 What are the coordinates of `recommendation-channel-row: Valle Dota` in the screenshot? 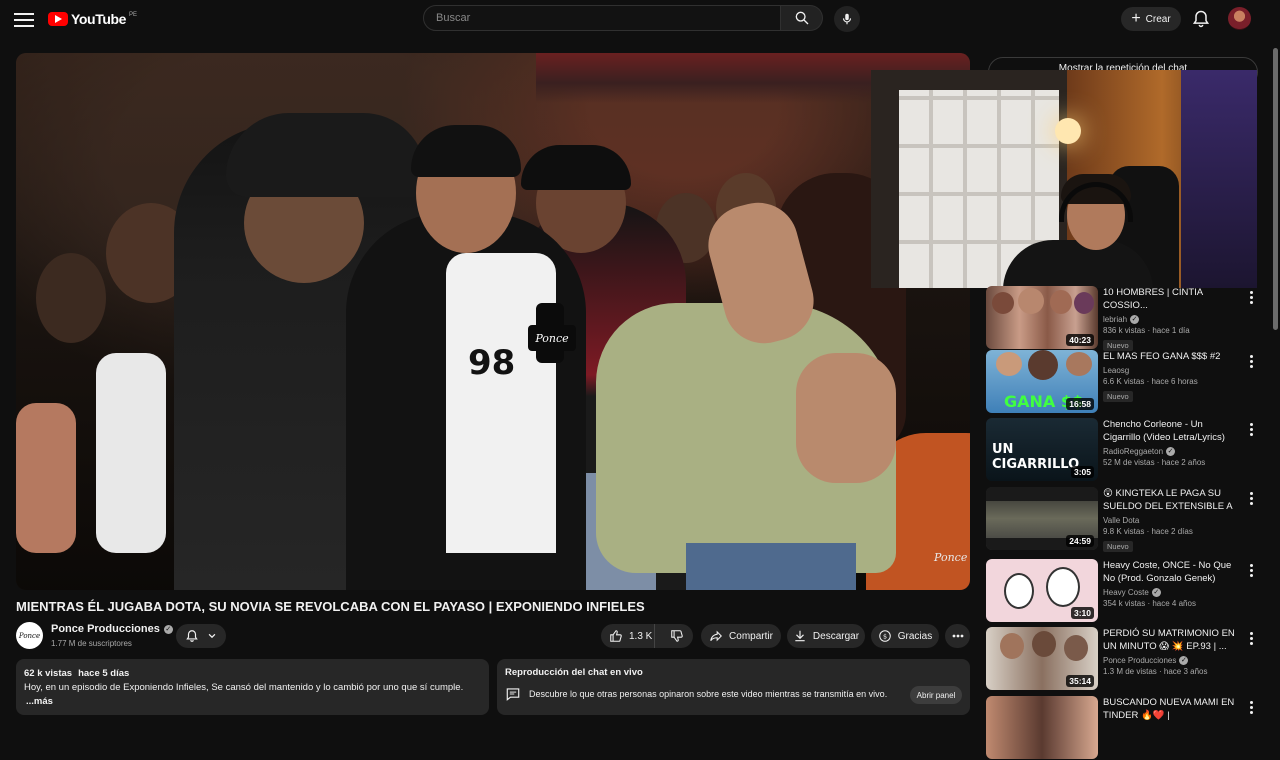 It's located at (1172, 520).